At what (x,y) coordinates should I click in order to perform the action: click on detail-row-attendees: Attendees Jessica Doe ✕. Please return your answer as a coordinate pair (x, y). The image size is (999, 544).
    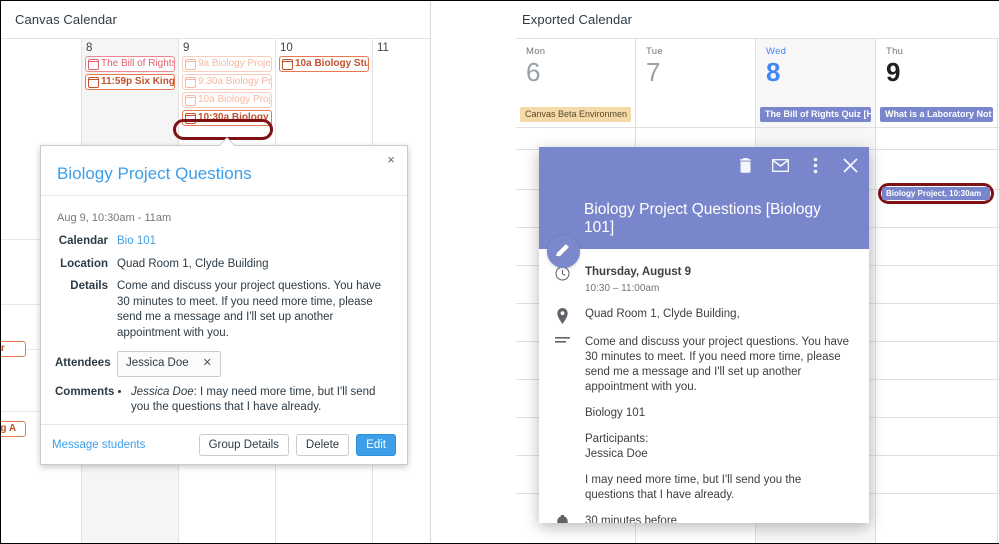
    Looking at the image, I should click on (224, 364).